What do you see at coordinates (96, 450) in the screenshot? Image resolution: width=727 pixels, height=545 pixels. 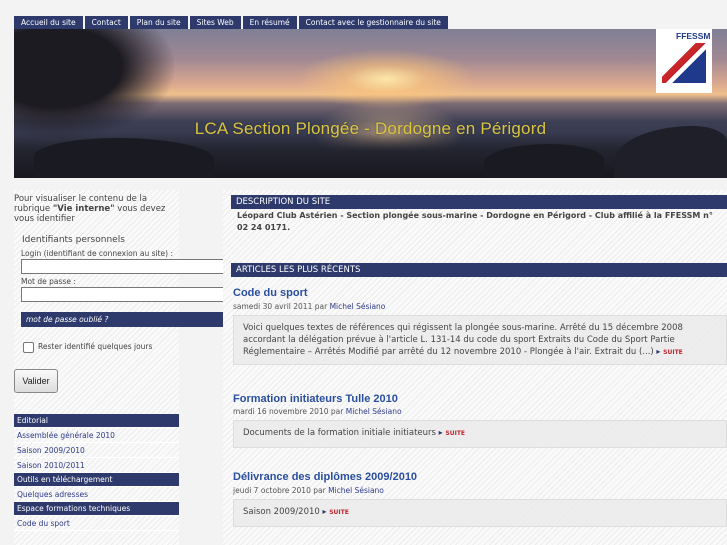 I see `menu-item-season-2009: Saison 2009/2010` at bounding box center [96, 450].